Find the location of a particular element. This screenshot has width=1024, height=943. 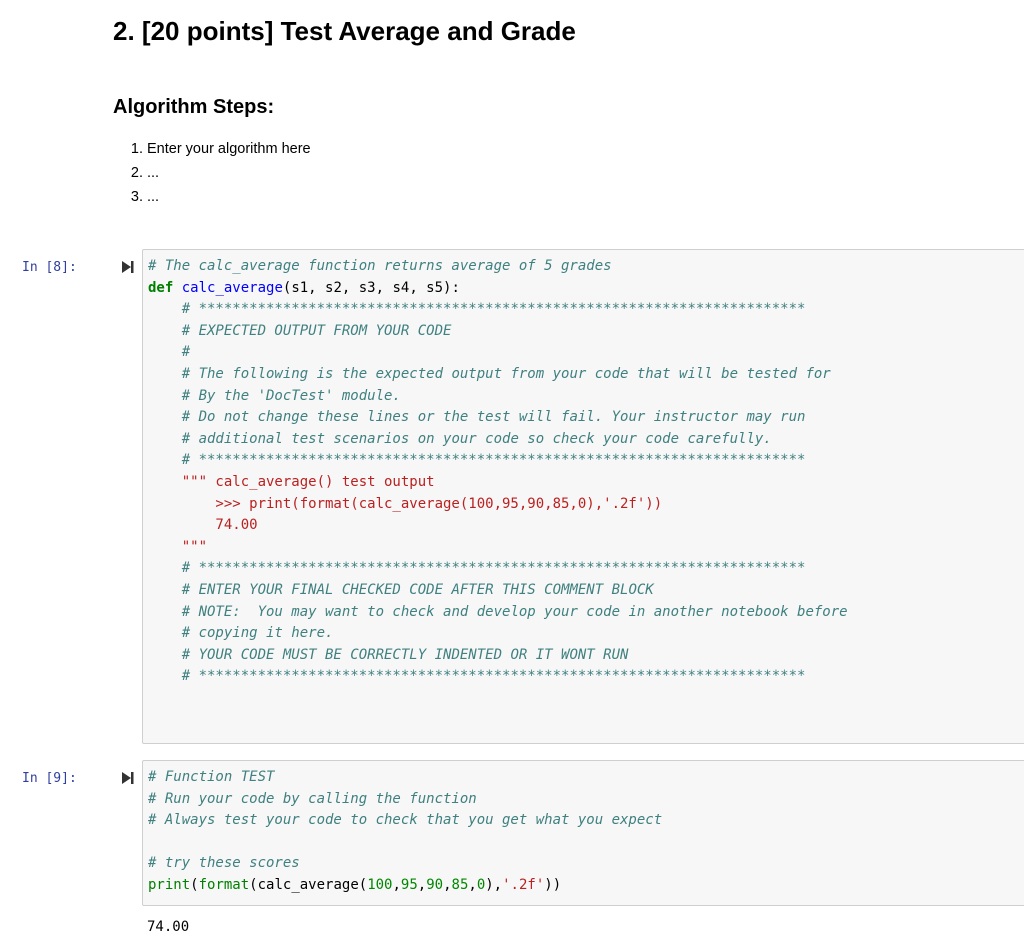

cell-output: 74.00 is located at coordinates (168, 927).